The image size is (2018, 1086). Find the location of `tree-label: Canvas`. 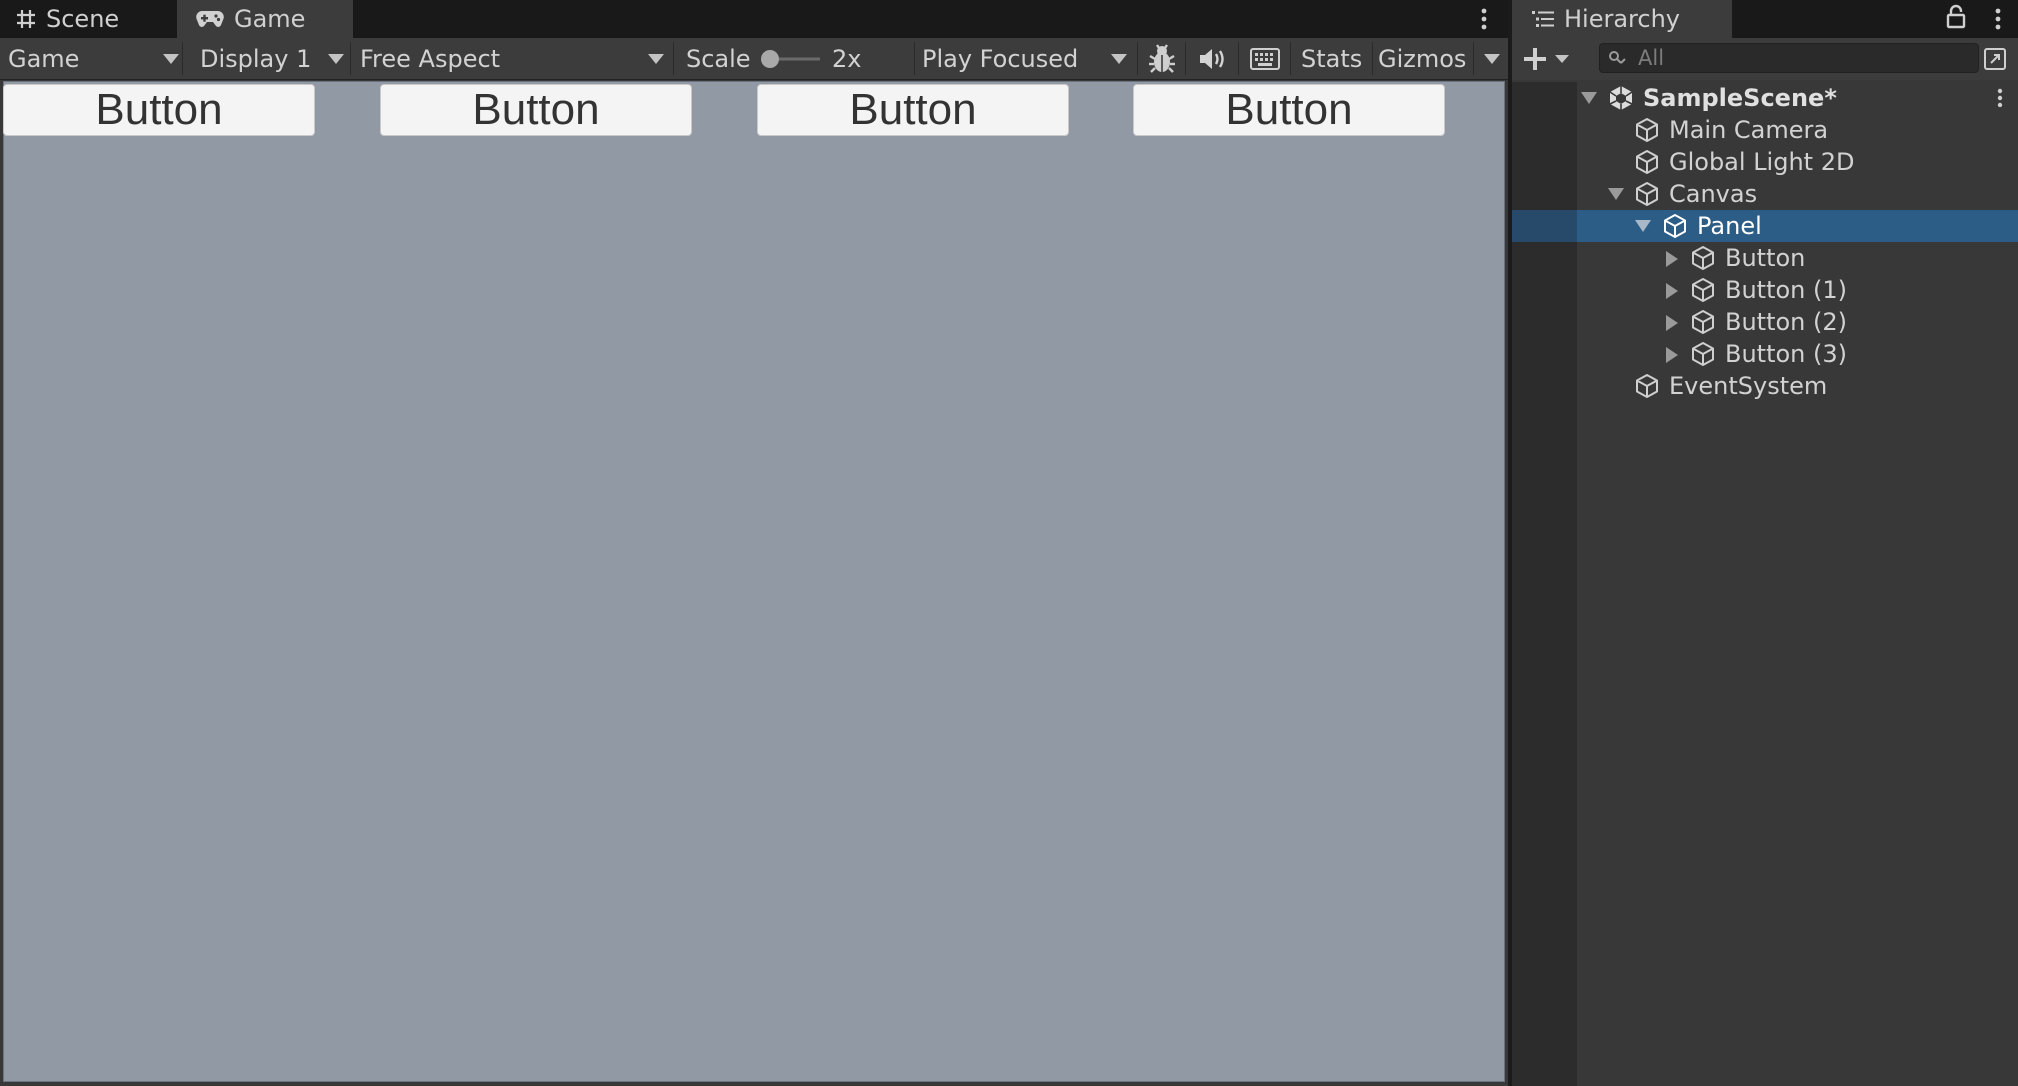

tree-label: Canvas is located at coordinates (1713, 194).